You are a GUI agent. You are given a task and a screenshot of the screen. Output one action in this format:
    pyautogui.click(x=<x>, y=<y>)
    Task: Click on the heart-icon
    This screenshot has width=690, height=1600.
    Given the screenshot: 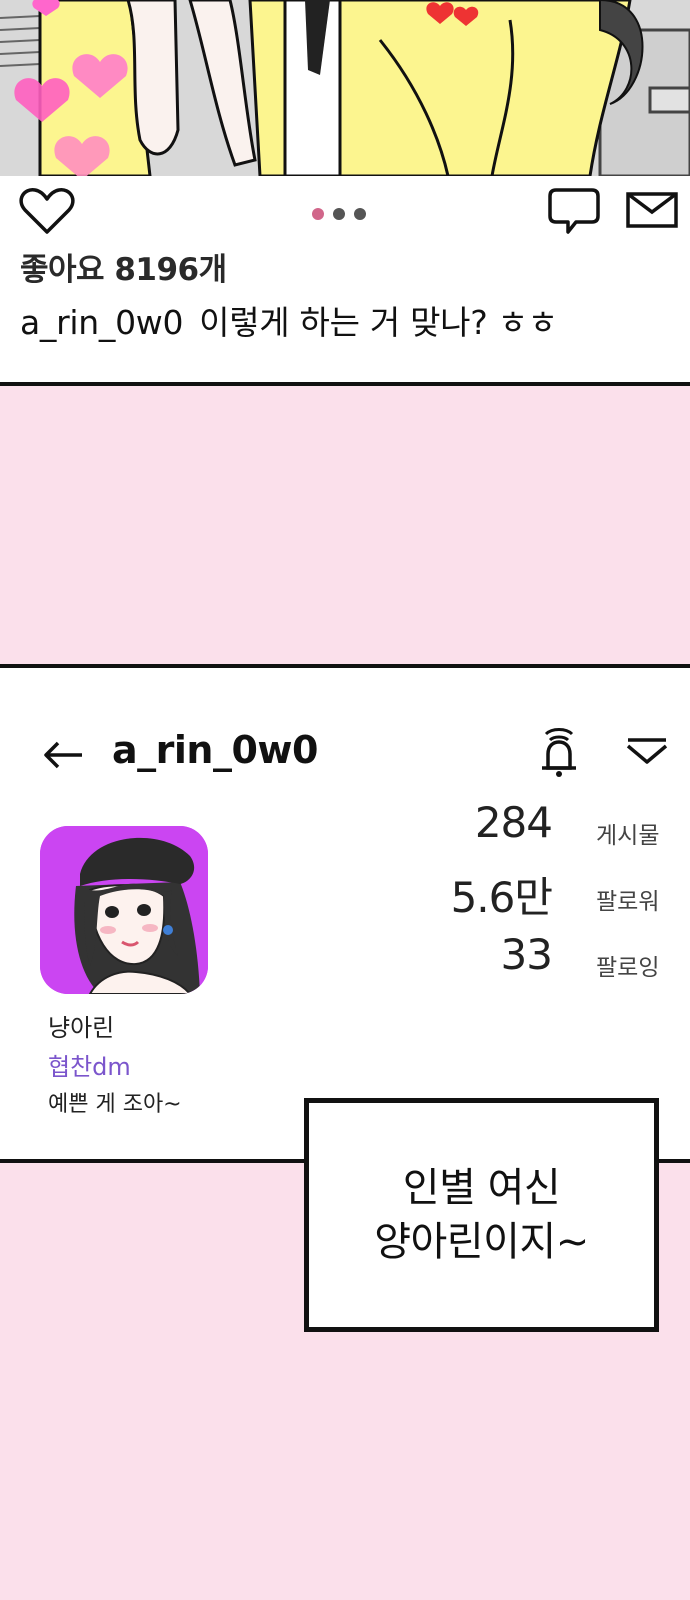 What is the action you would take?
    pyautogui.click(x=47, y=213)
    